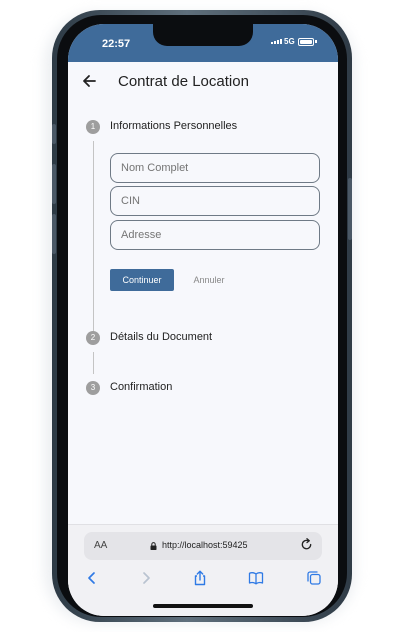  I want to click on battery-icon, so click(306, 42).